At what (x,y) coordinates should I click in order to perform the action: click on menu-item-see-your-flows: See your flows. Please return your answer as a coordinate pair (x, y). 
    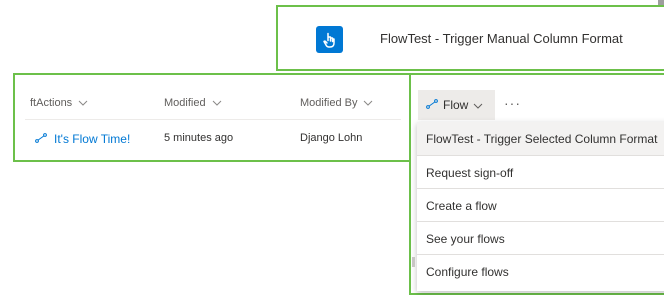
    Looking at the image, I should click on (540, 238).